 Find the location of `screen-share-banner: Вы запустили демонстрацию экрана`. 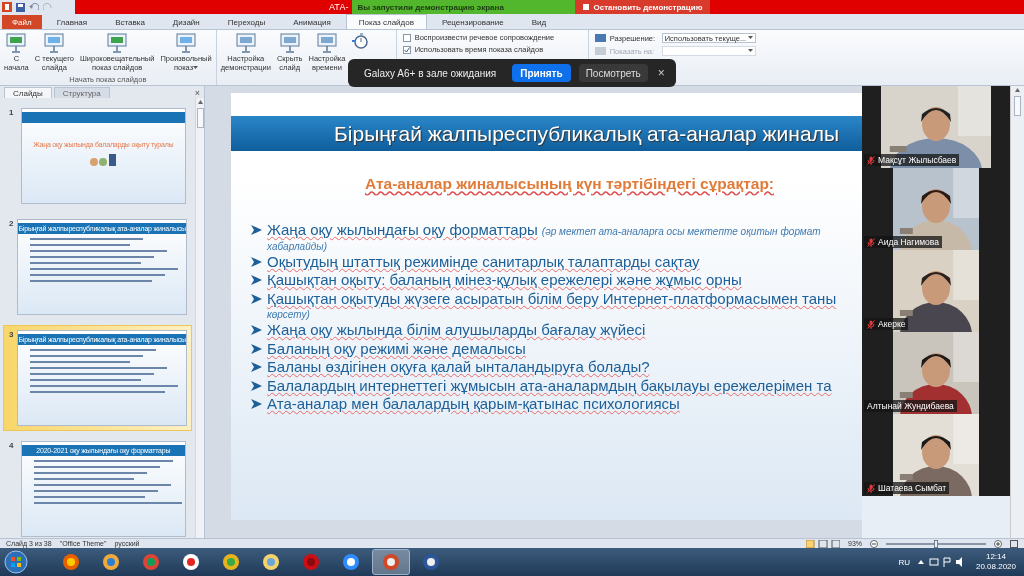

screen-share-banner: Вы запустили демонстрацию экрана is located at coordinates (463, 7).